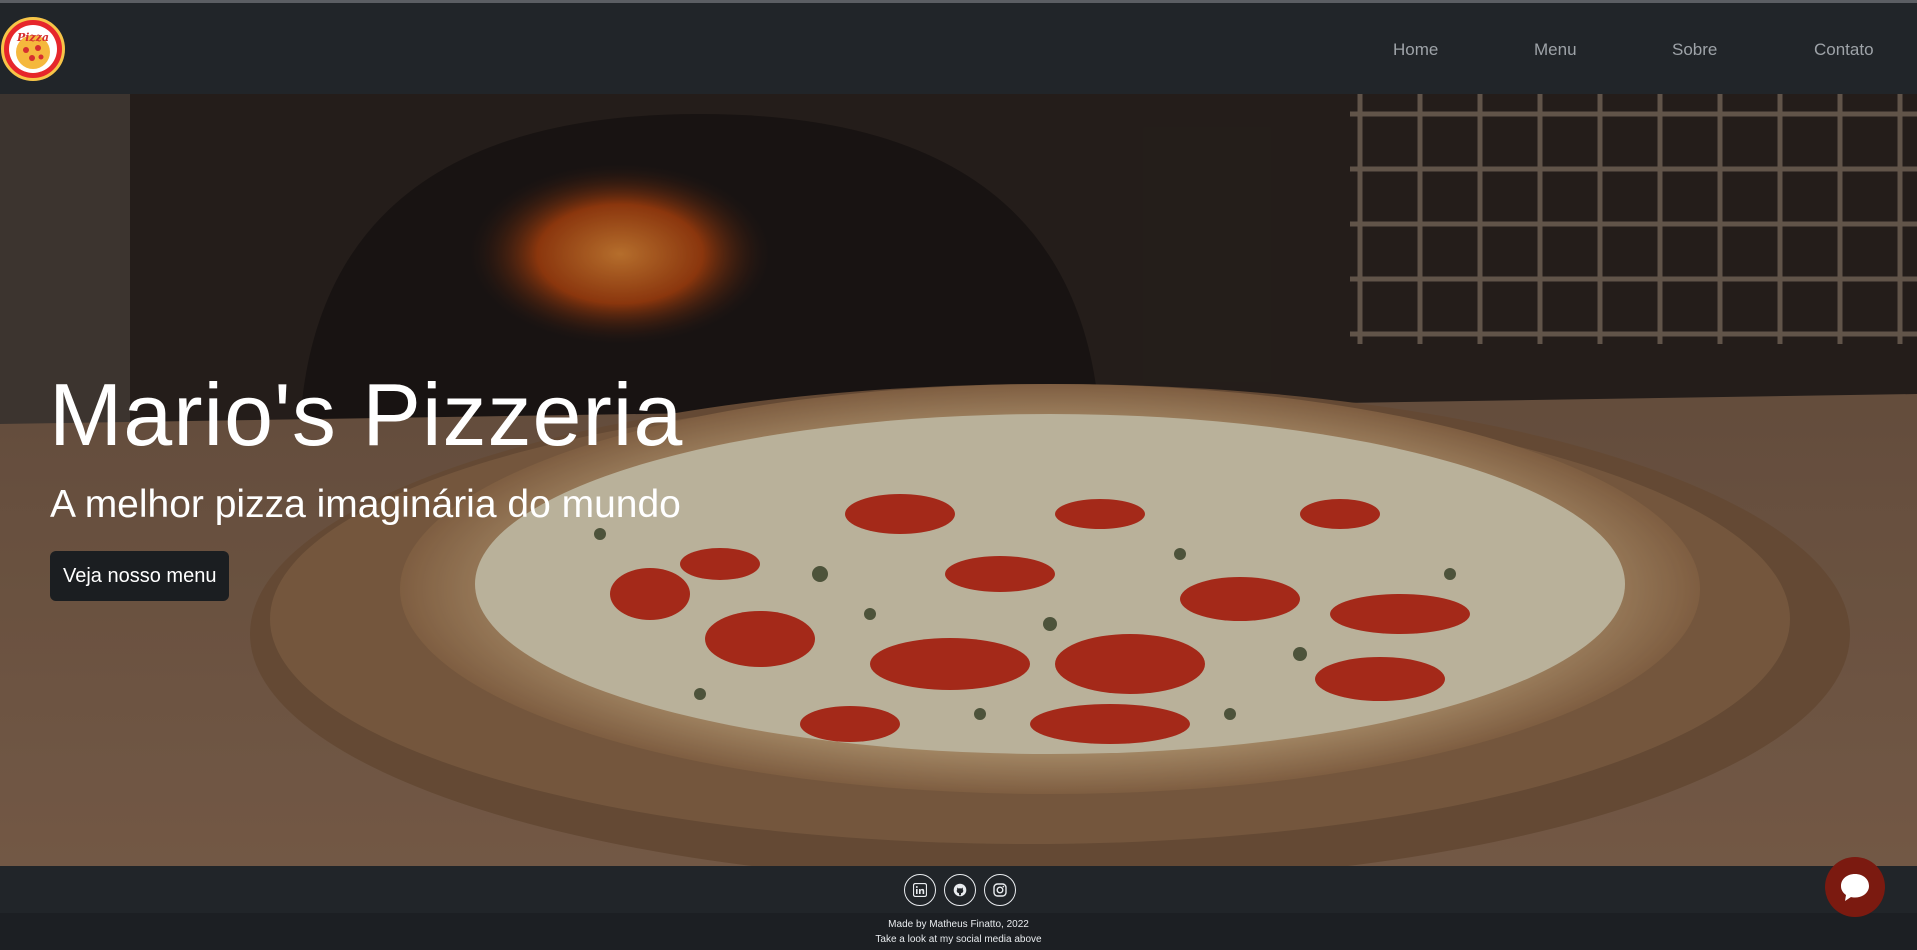  What do you see at coordinates (958, 48) in the screenshot?
I see `navbar: Pizza Home Menu Sobre Contato` at bounding box center [958, 48].